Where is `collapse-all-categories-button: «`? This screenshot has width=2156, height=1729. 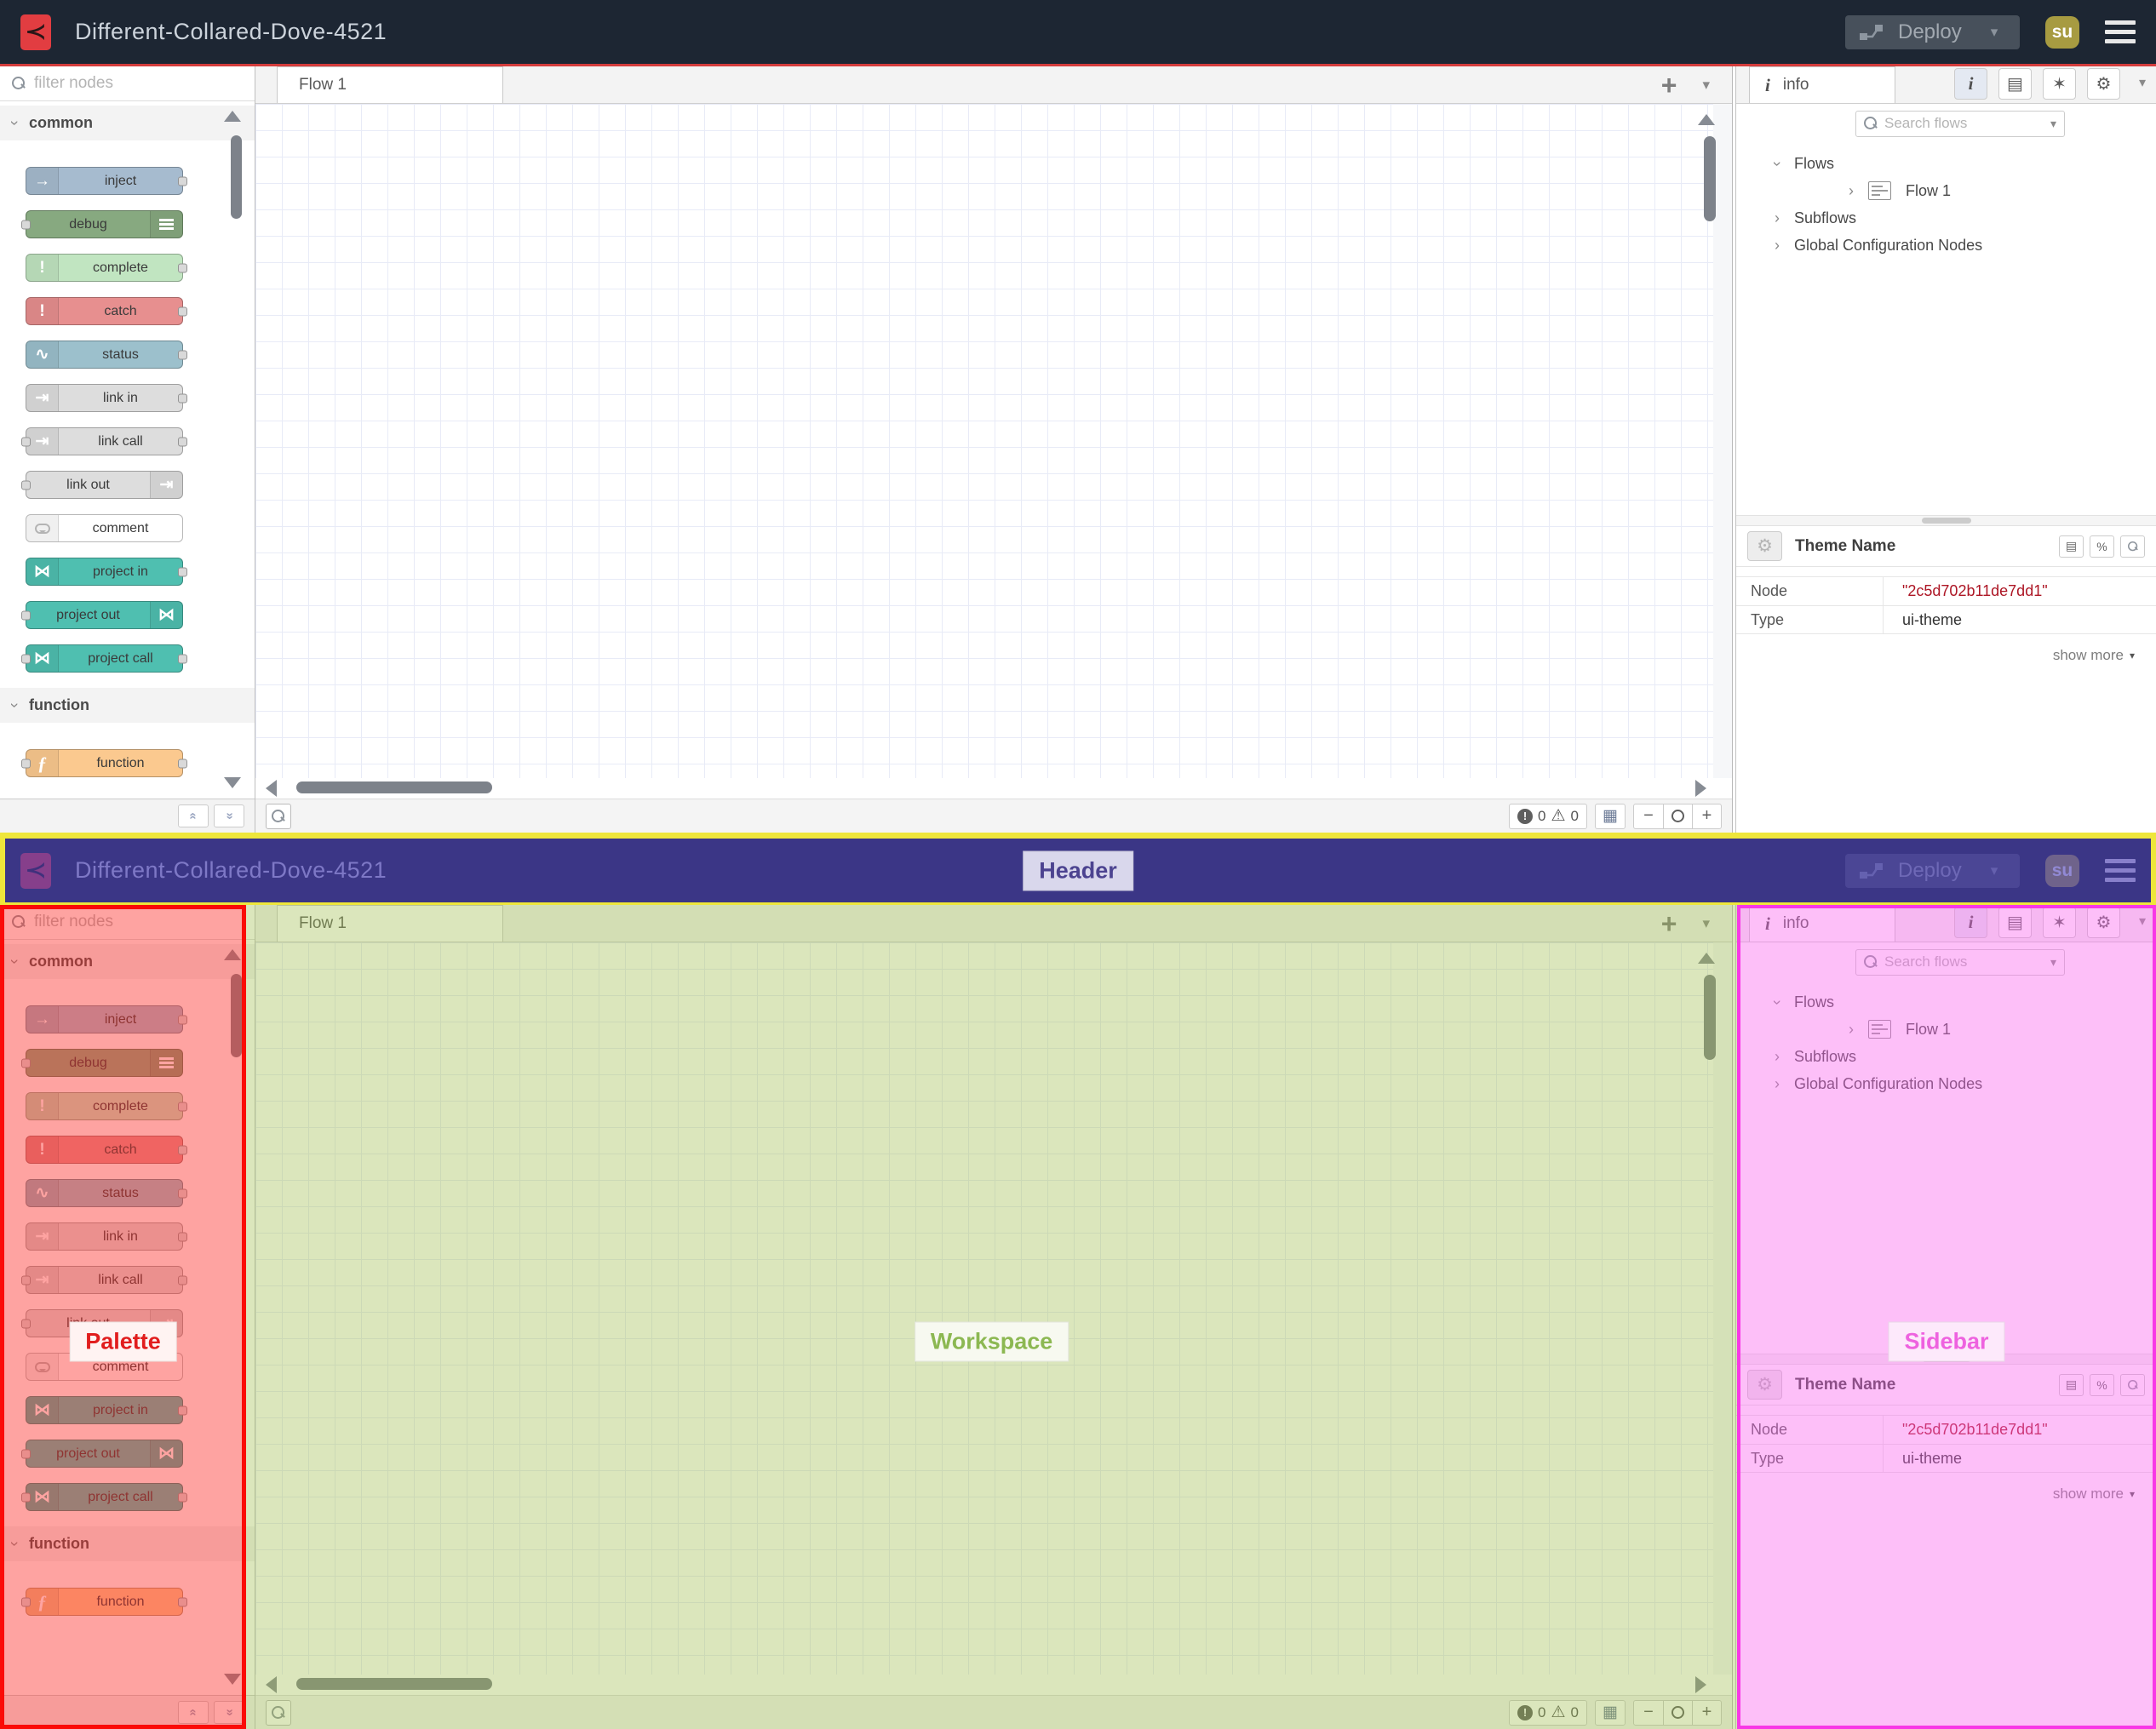 collapse-all-categories-button: « is located at coordinates (193, 815).